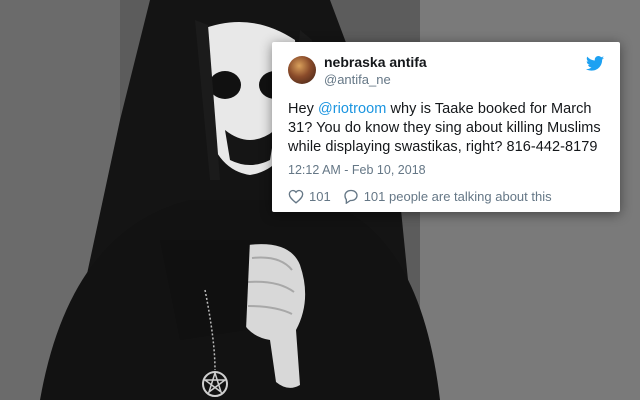  I want to click on mention-link: @riotroom, so click(352, 109).